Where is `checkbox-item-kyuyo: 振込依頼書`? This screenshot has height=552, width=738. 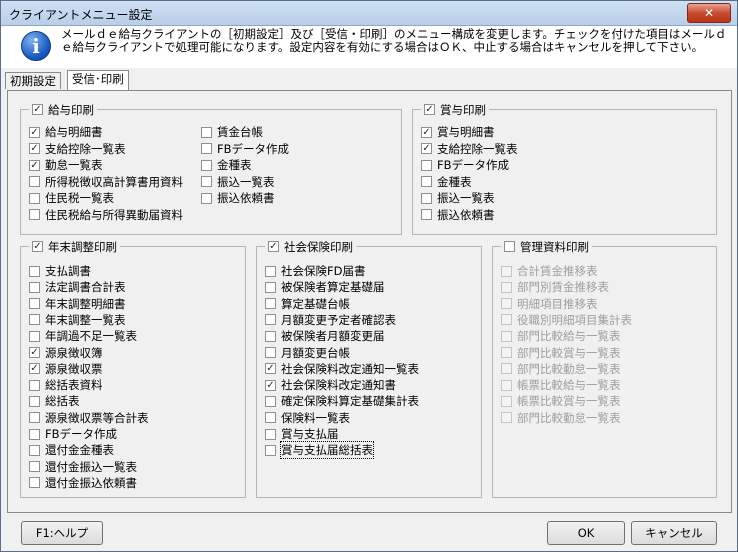 checkbox-item-kyuyo: 振込依頼書 is located at coordinates (238, 198).